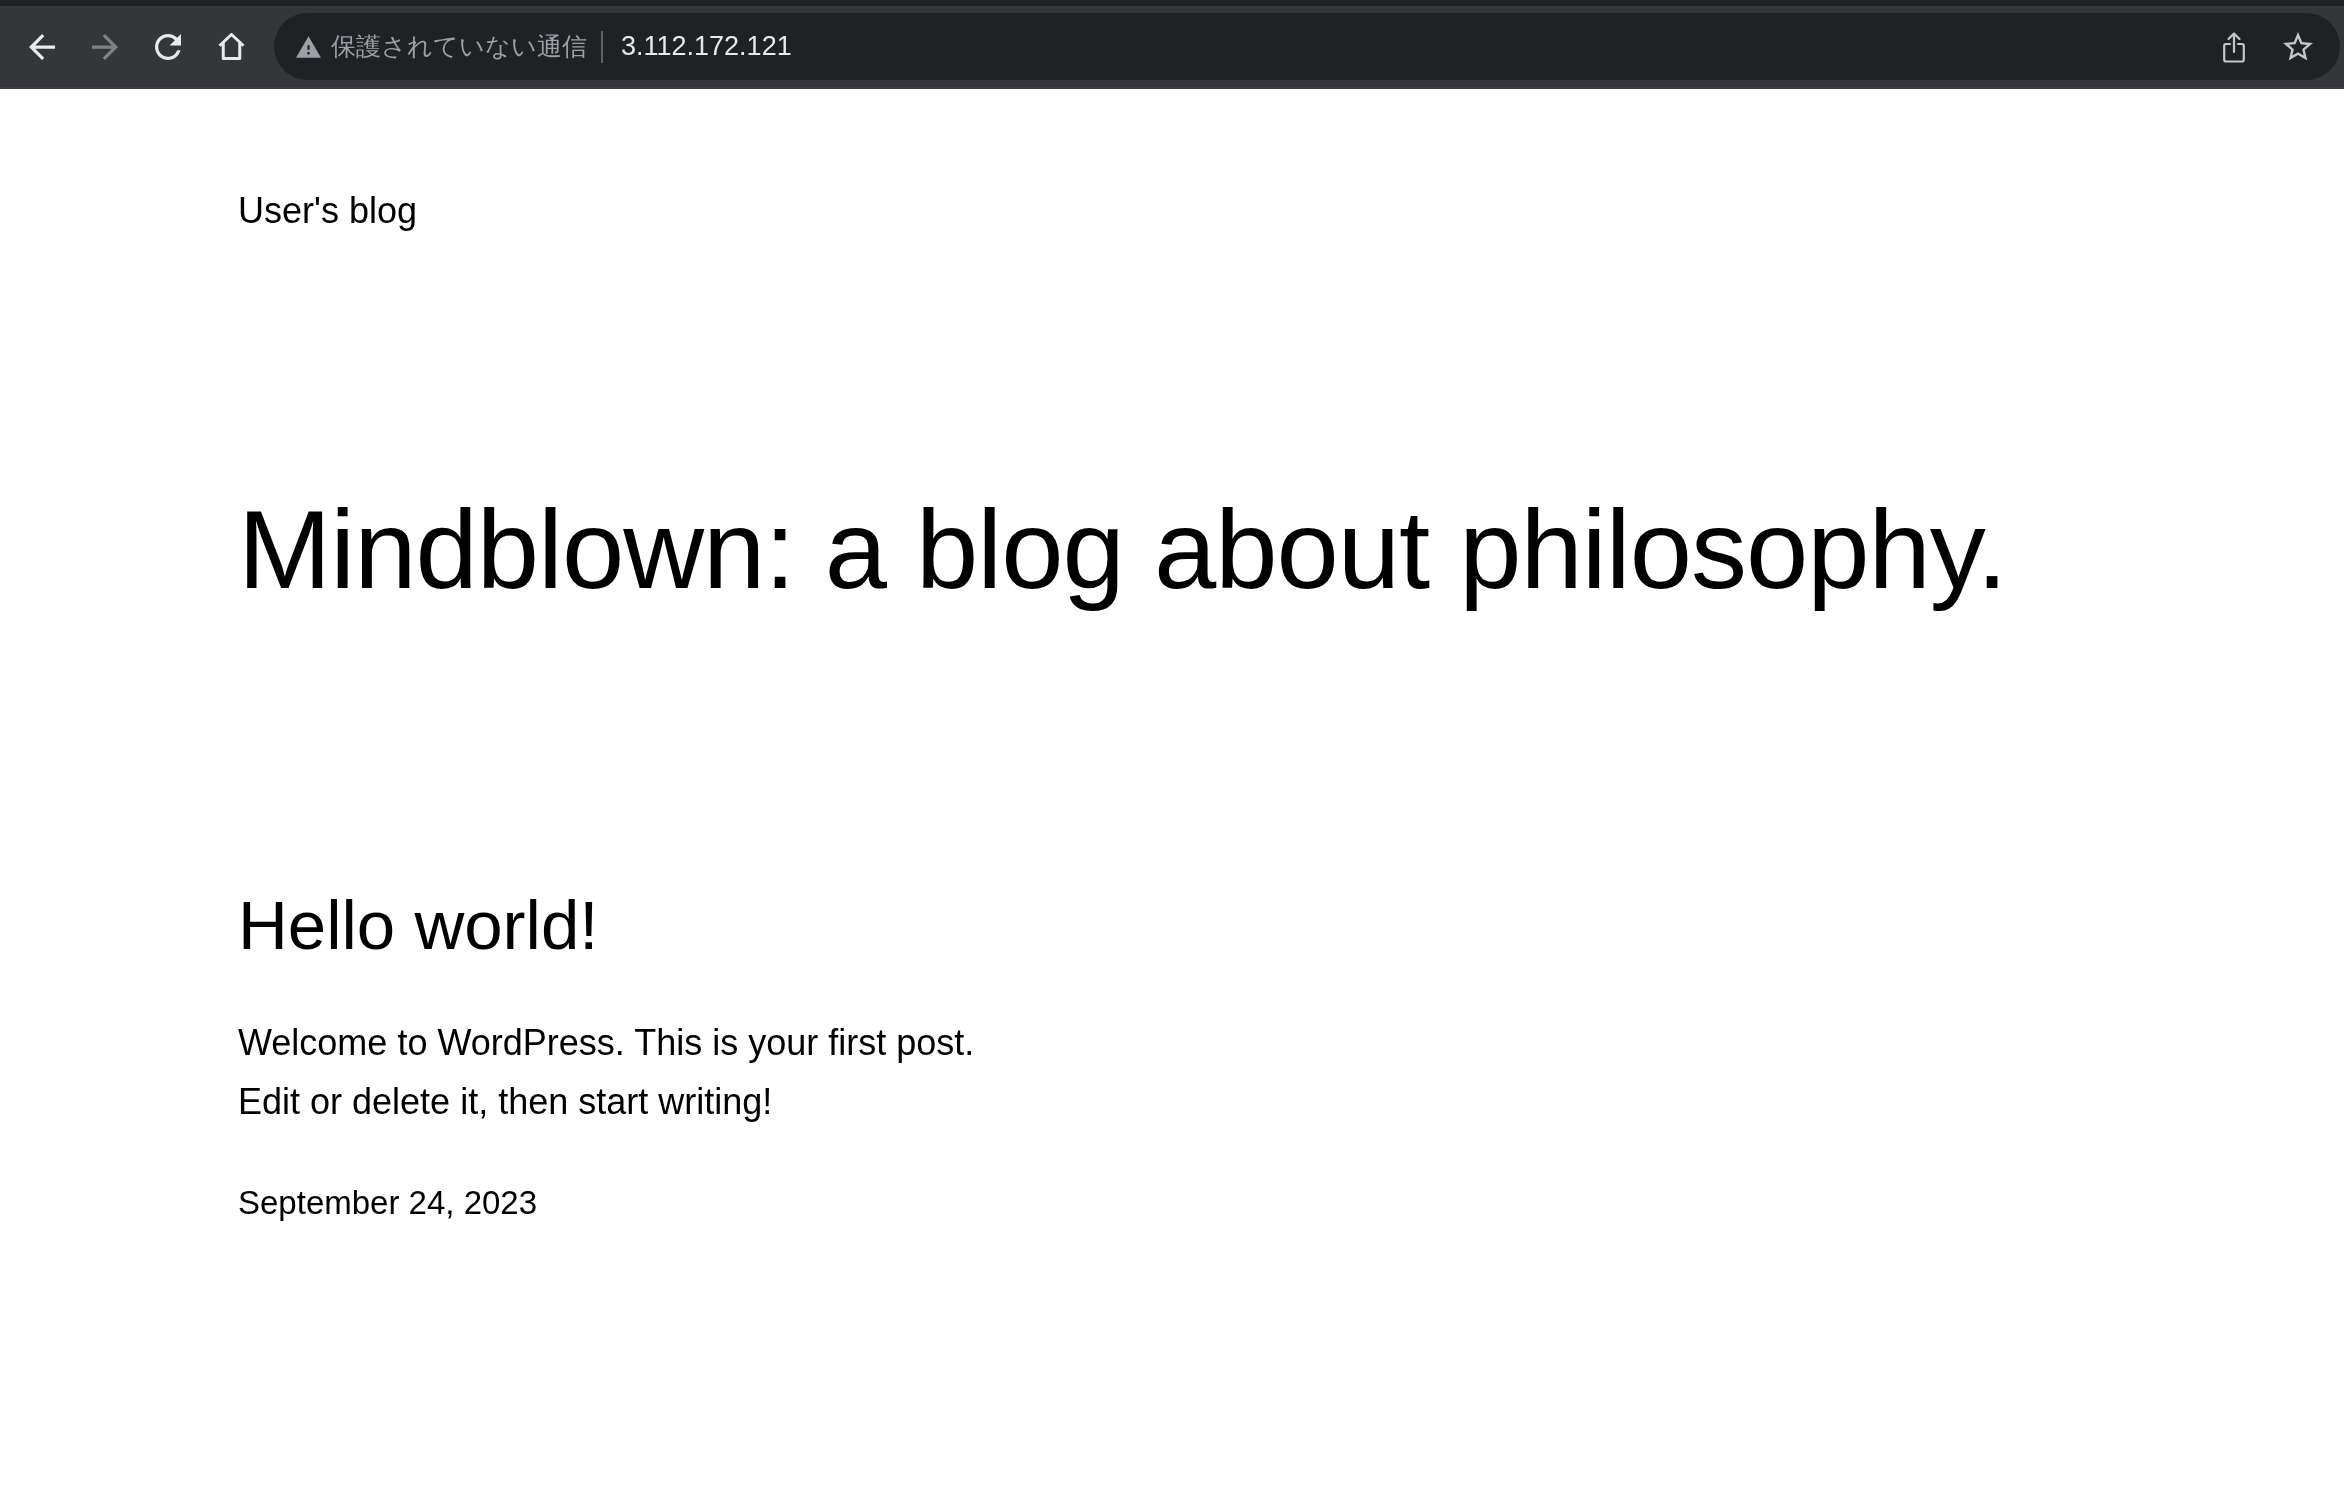  I want to click on star-icon, so click(2298, 46).